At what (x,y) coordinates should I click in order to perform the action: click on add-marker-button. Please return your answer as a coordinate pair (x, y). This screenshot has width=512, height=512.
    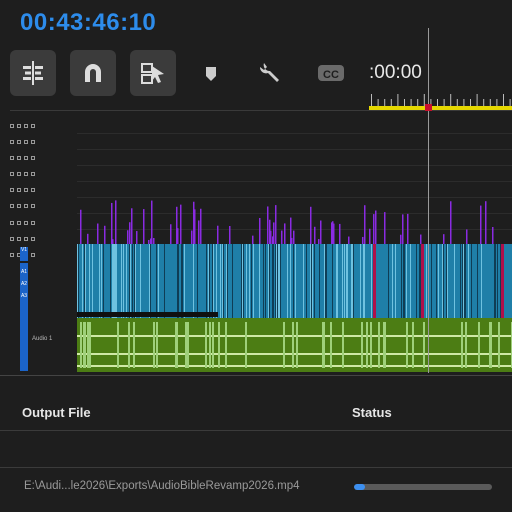
    Looking at the image, I should click on (211, 73).